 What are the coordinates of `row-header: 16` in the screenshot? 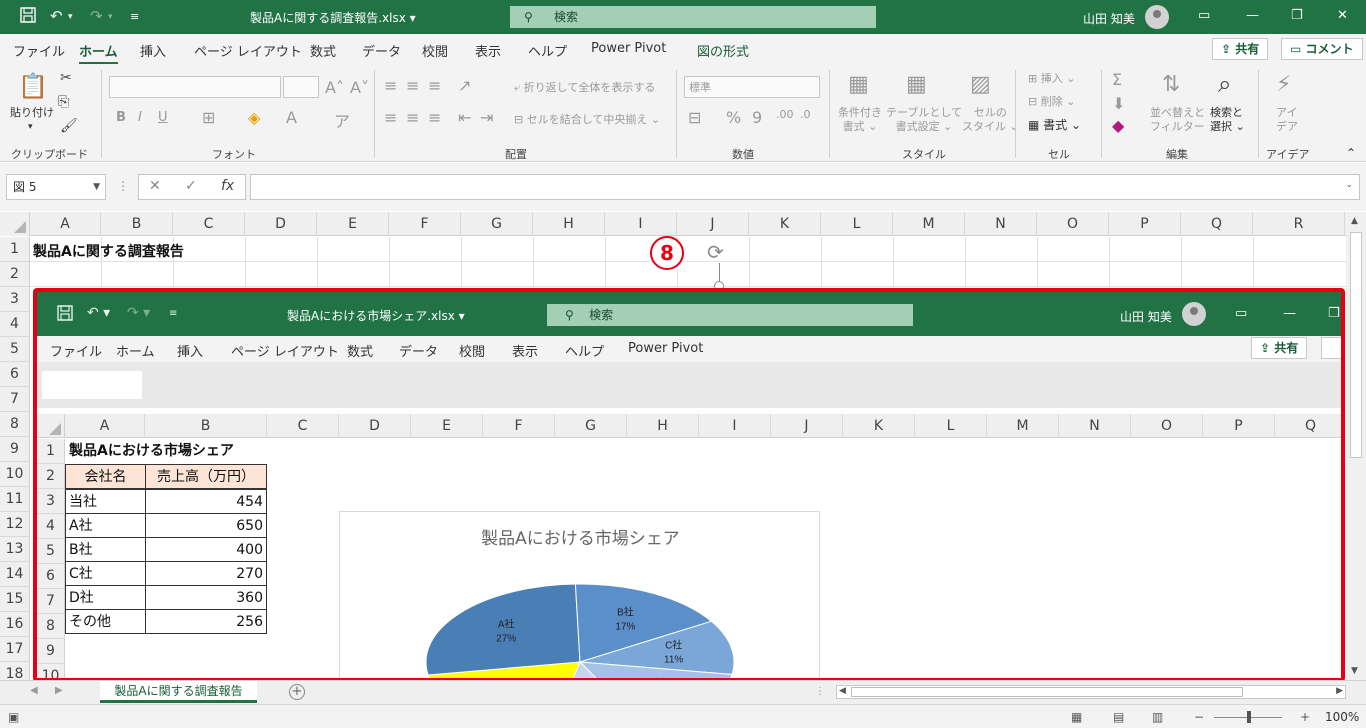 It's located at (15, 624).